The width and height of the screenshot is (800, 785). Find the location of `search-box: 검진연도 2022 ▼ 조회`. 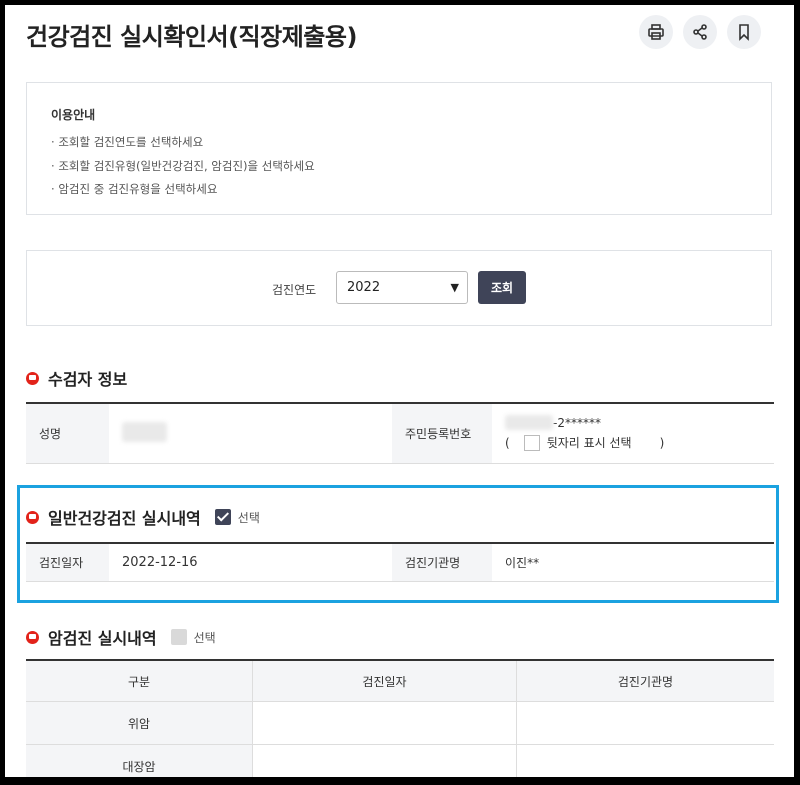

search-box: 검진연도 2022 ▼ 조회 is located at coordinates (399, 288).